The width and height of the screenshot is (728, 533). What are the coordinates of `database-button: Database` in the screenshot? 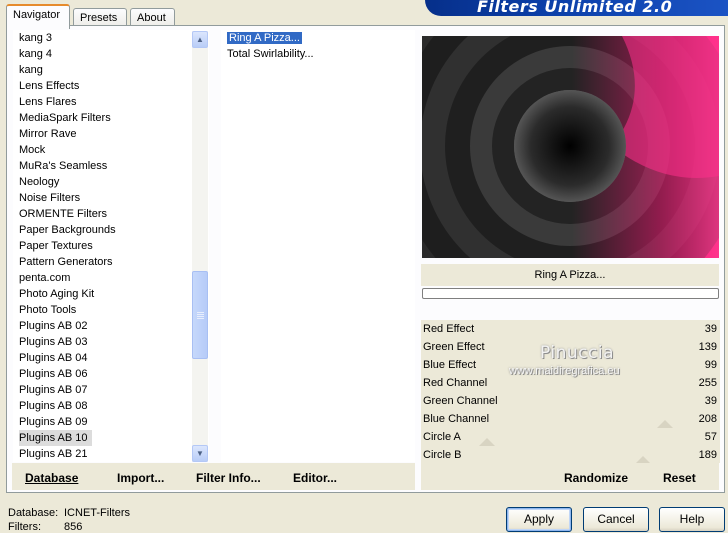 It's located at (51, 478).